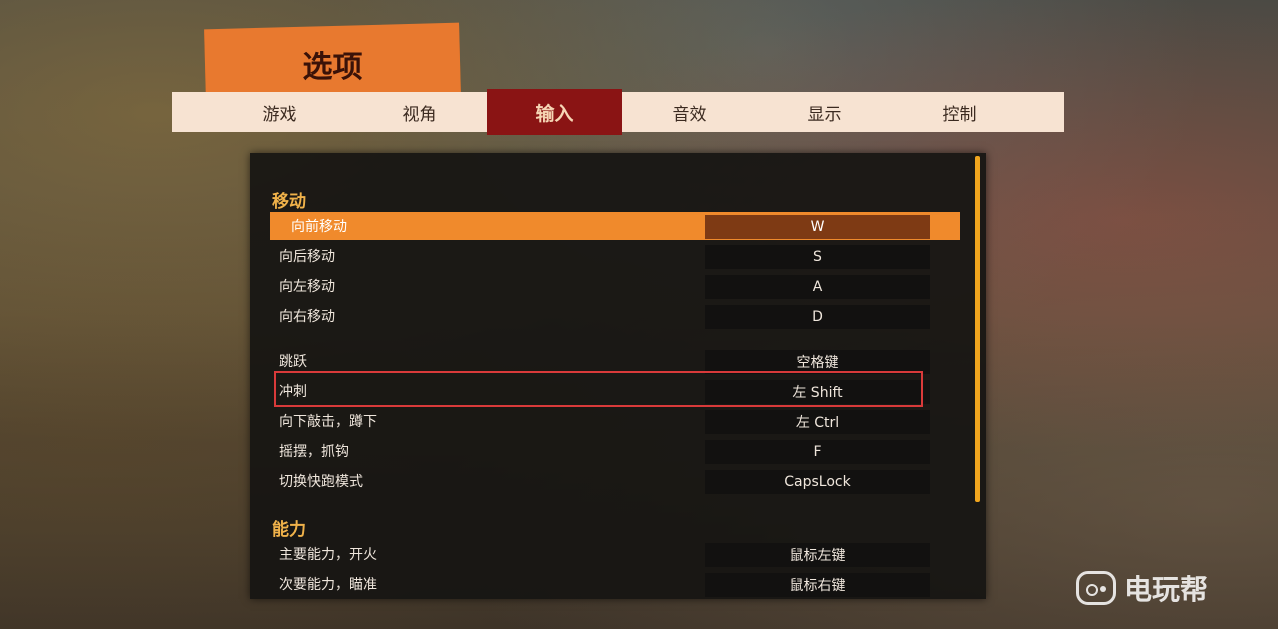 This screenshot has height=629, width=1278. I want to click on action-label: 切换快跑模式, so click(321, 482).